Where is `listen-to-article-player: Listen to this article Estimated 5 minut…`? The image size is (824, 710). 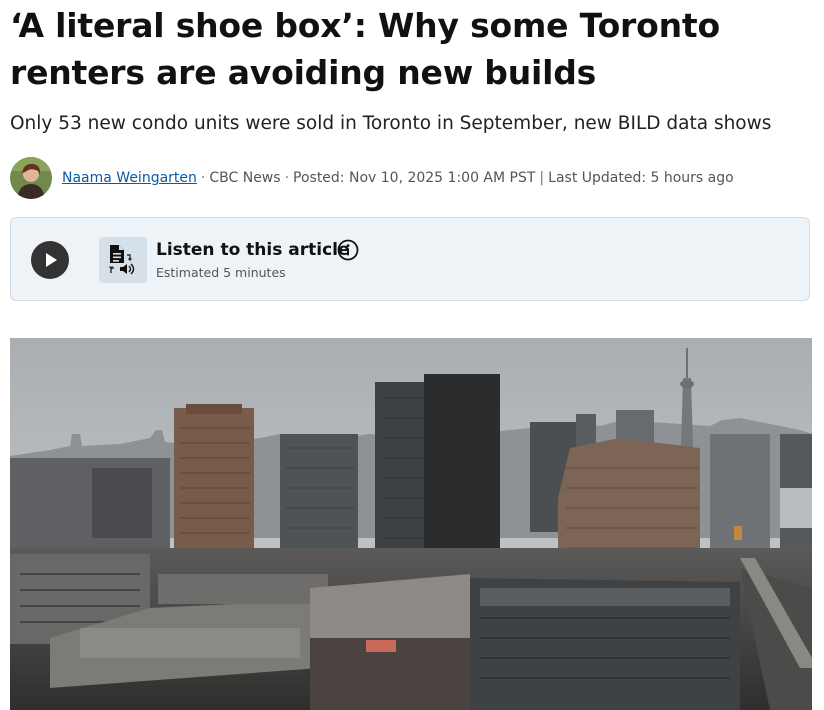 listen-to-article-player: Listen to this article Estimated 5 minut… is located at coordinates (410, 259).